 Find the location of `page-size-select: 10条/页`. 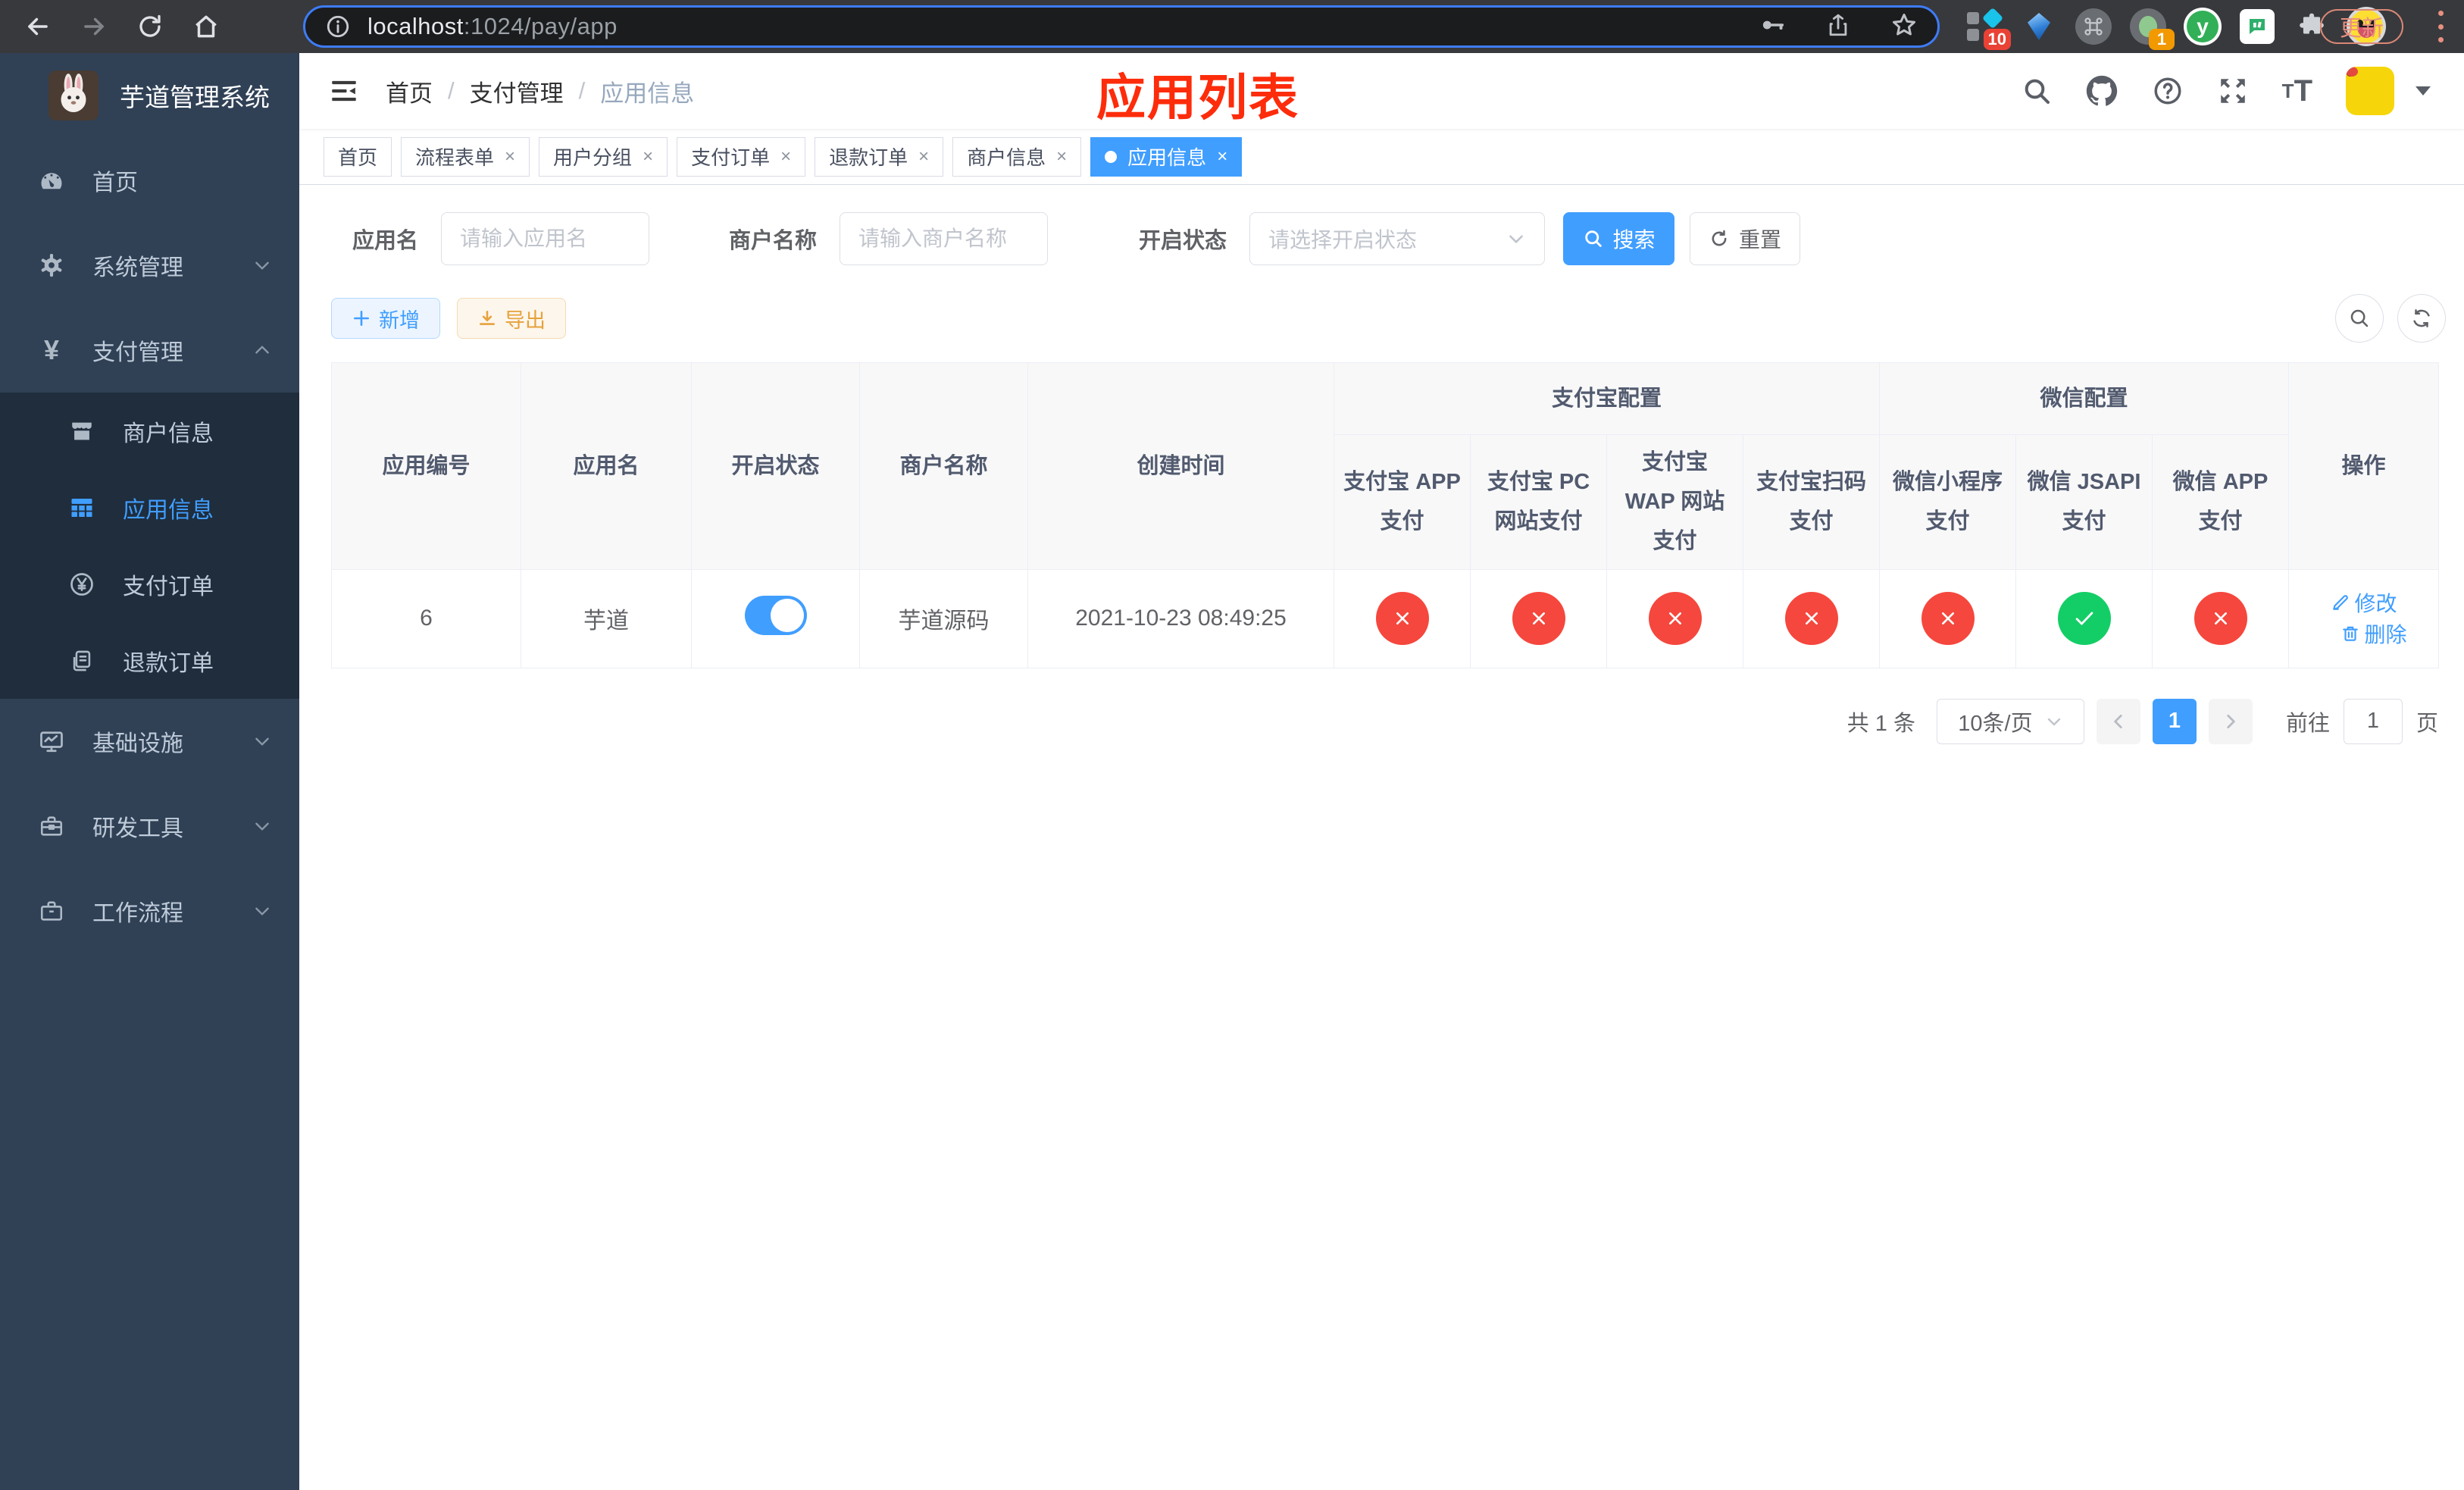

page-size-select: 10条/页 is located at coordinates (2010, 721).